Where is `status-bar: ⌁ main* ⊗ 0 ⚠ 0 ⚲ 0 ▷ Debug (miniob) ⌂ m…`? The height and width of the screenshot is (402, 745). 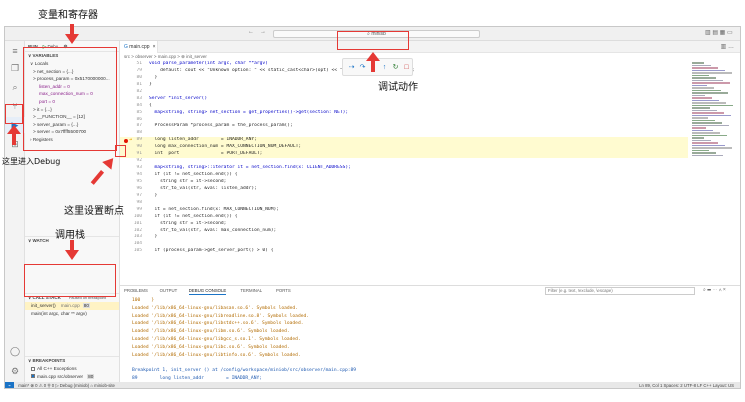
status-bar: ⌁ main* ⊗ 0 ⚠ 0 ⚲ 0 ▷ Debug (miniob) ⌂ m… is located at coordinates (372, 385).